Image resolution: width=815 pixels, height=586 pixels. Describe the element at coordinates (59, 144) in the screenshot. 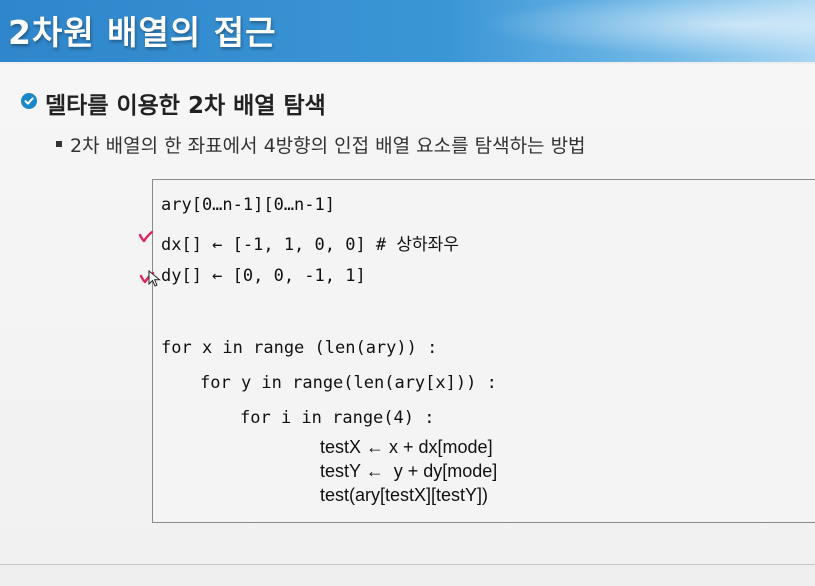

I see `square-bullet-icon` at that location.